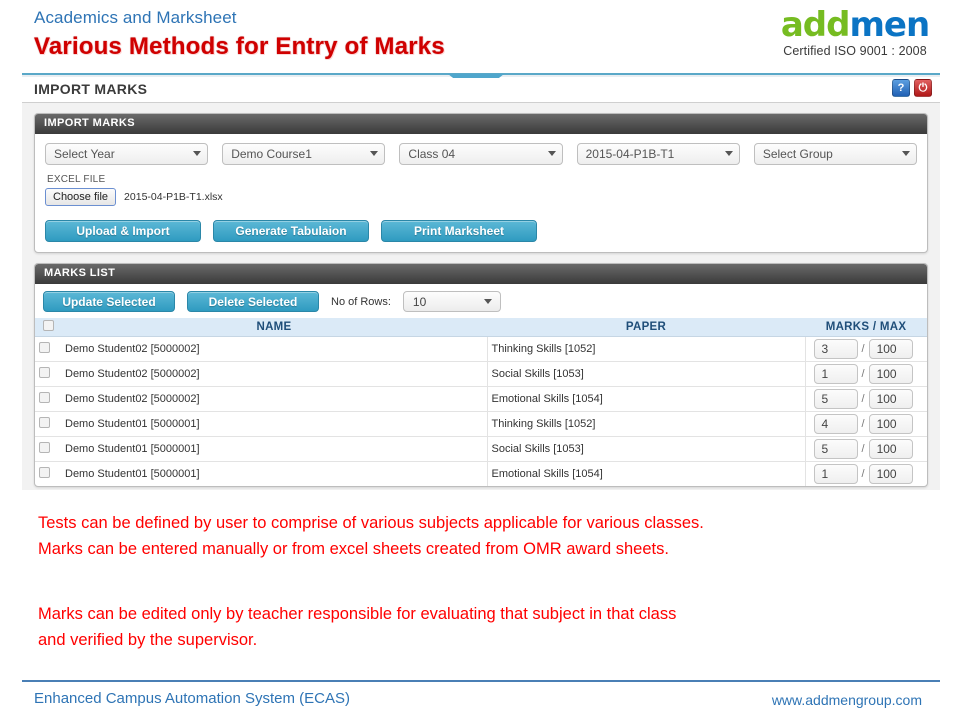 The width and height of the screenshot is (960, 720). What do you see at coordinates (123, 231) in the screenshot?
I see `upload-import-button: Upload & Import` at bounding box center [123, 231].